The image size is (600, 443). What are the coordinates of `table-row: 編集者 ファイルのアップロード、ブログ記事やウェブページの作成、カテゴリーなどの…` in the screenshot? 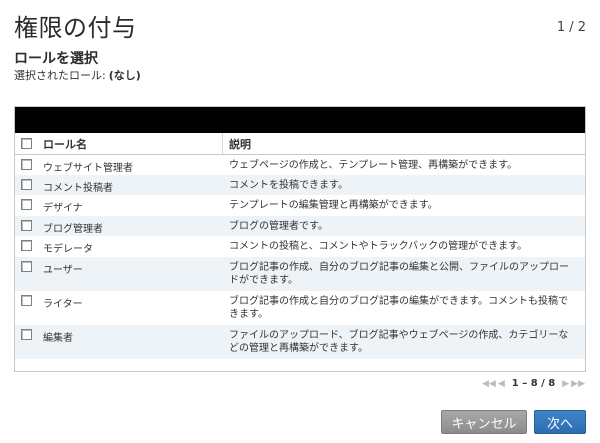 It's located at (300, 342).